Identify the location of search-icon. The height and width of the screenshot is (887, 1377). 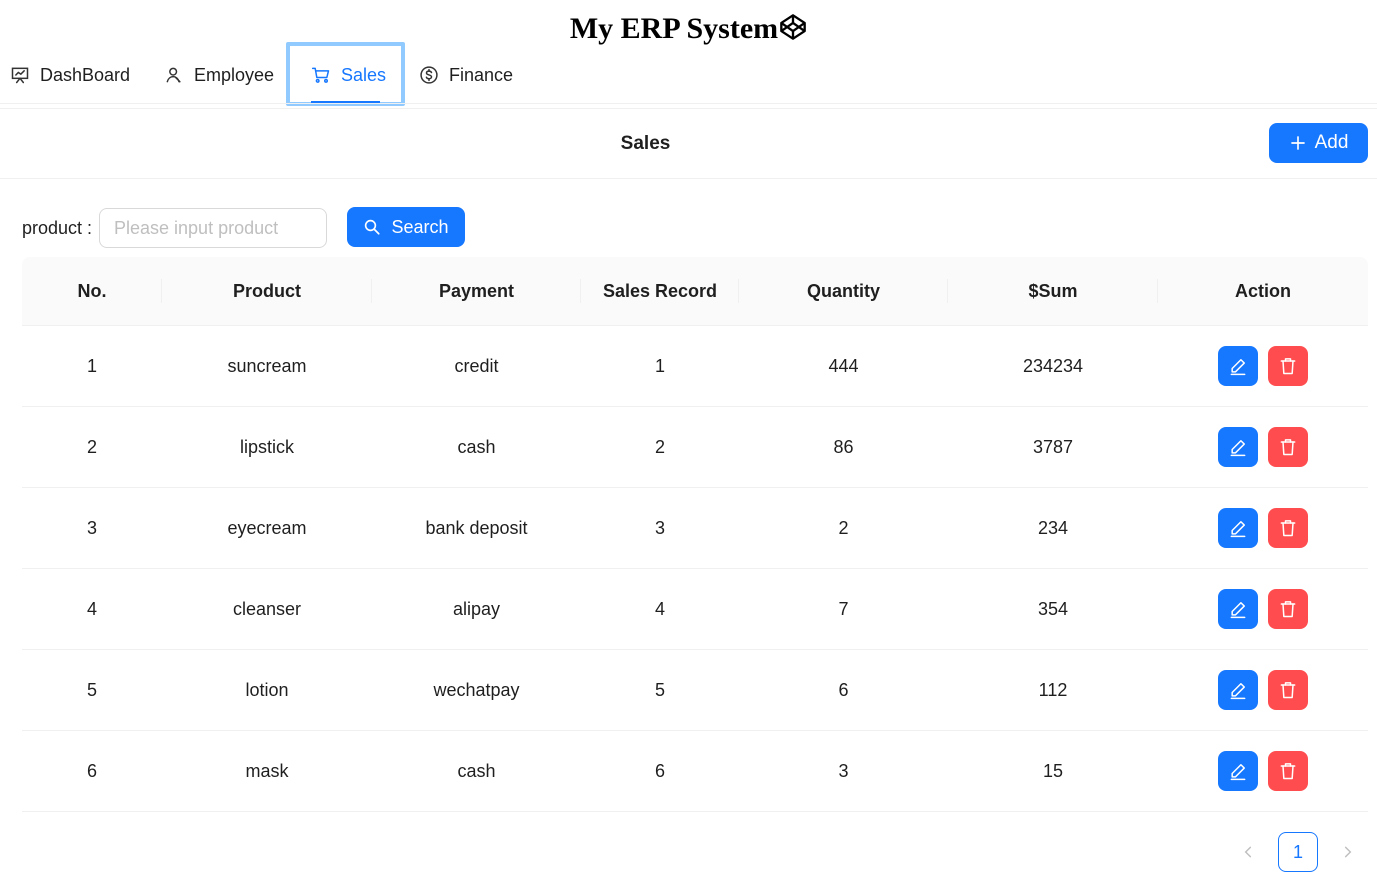
(373, 227).